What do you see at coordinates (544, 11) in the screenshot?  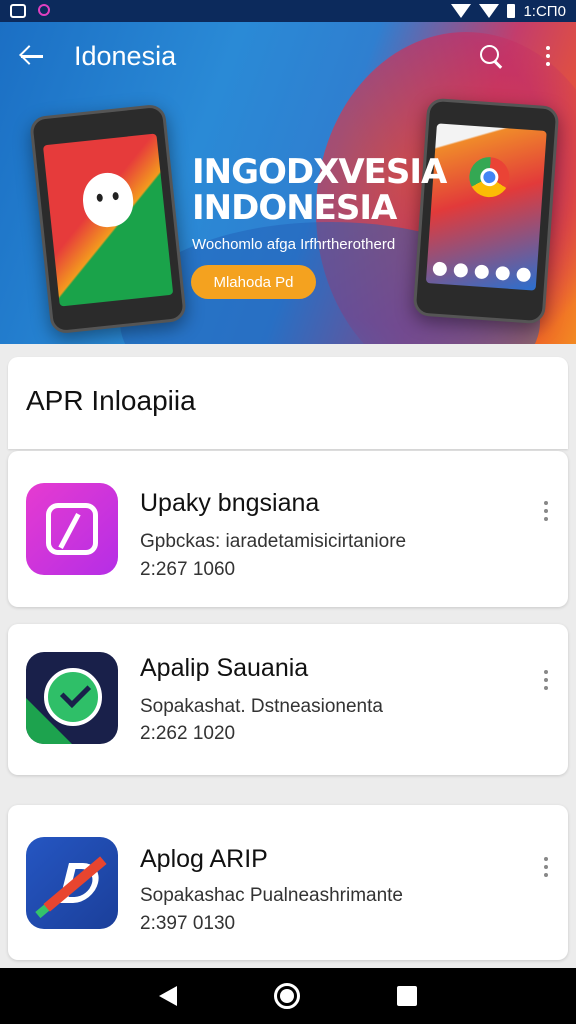 I see `status-time: 1:CΠ0` at bounding box center [544, 11].